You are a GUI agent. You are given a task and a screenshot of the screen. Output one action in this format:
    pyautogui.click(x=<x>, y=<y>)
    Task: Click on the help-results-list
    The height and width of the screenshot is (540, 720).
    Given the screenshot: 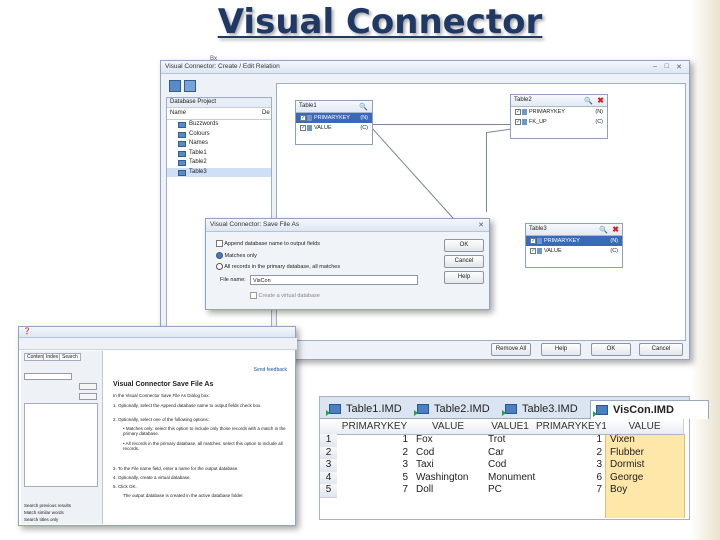 What is the action you would take?
    pyautogui.click(x=61, y=445)
    